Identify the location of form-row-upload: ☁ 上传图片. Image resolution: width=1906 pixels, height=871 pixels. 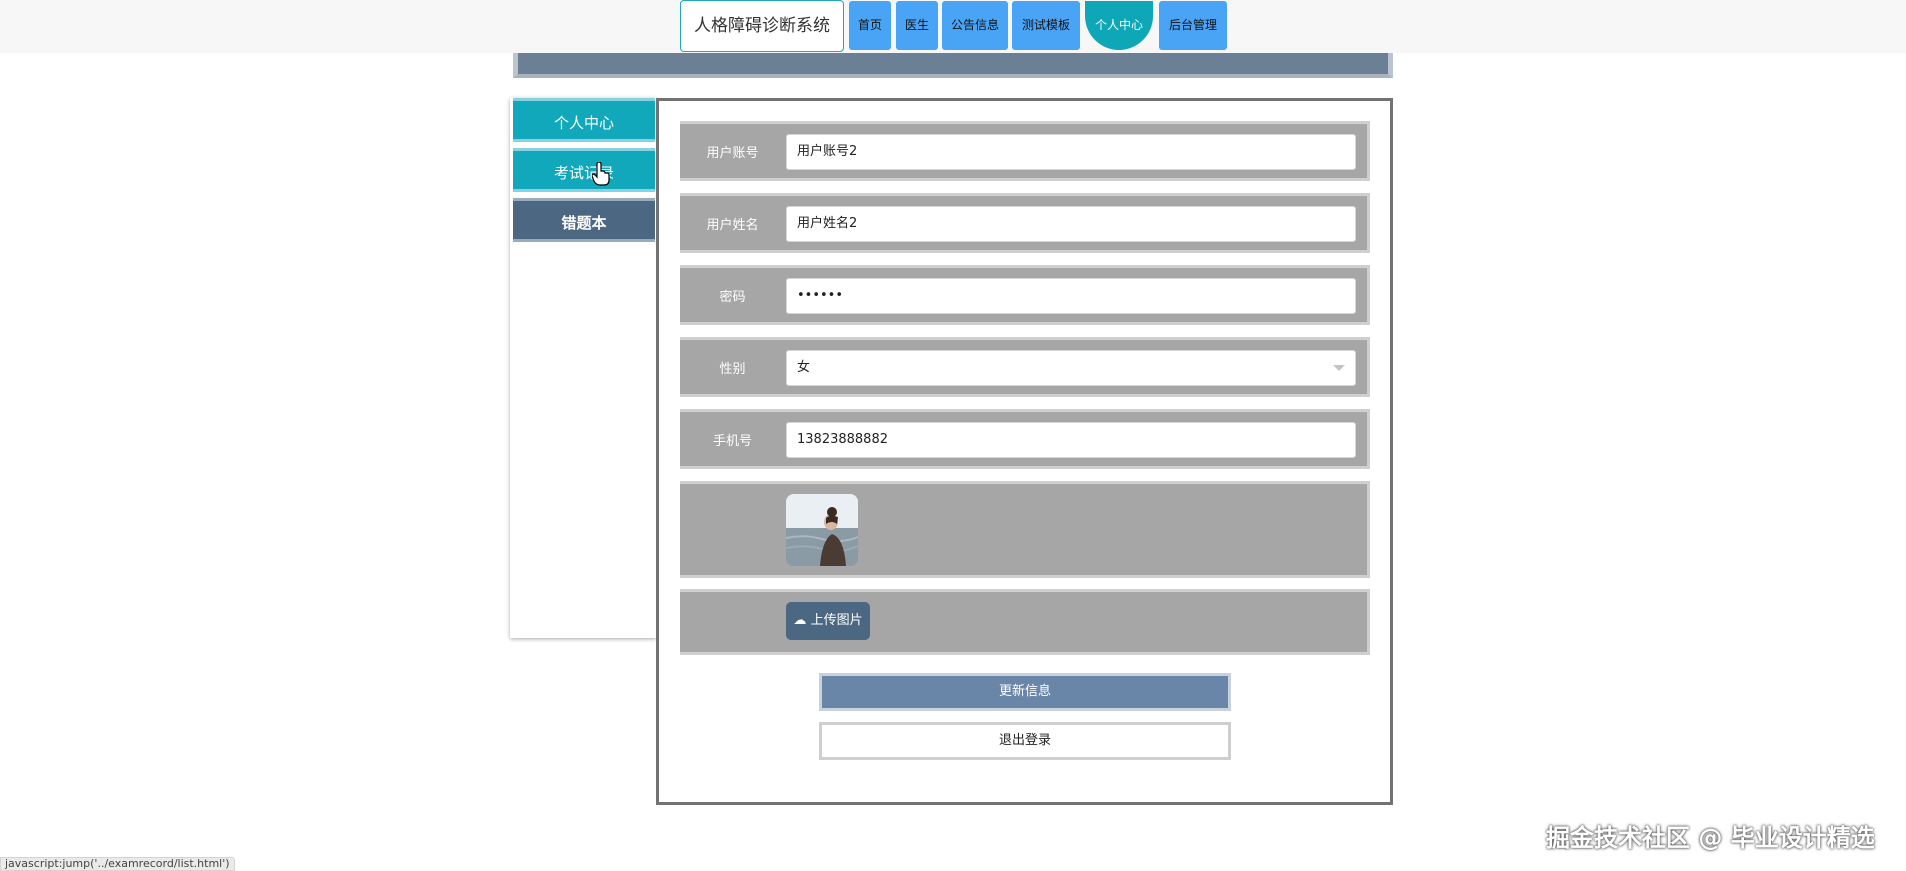
(1025, 622).